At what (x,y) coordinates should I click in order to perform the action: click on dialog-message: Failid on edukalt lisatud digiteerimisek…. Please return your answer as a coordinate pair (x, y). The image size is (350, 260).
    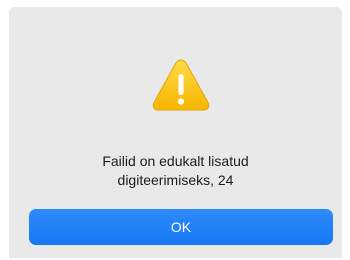
    Looking at the image, I should click on (175, 170).